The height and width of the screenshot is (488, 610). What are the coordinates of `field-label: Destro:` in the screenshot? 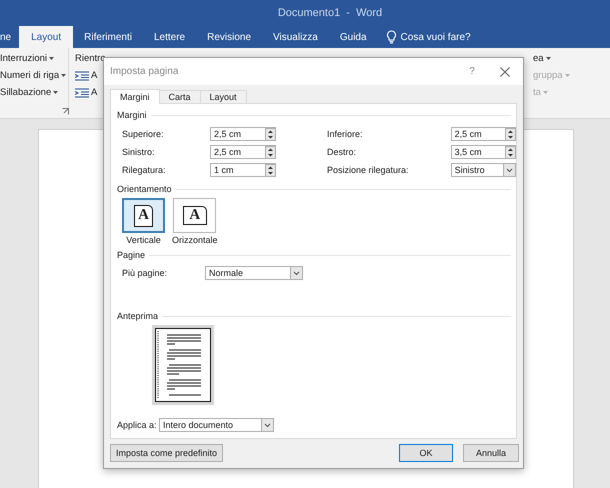 It's located at (342, 152).